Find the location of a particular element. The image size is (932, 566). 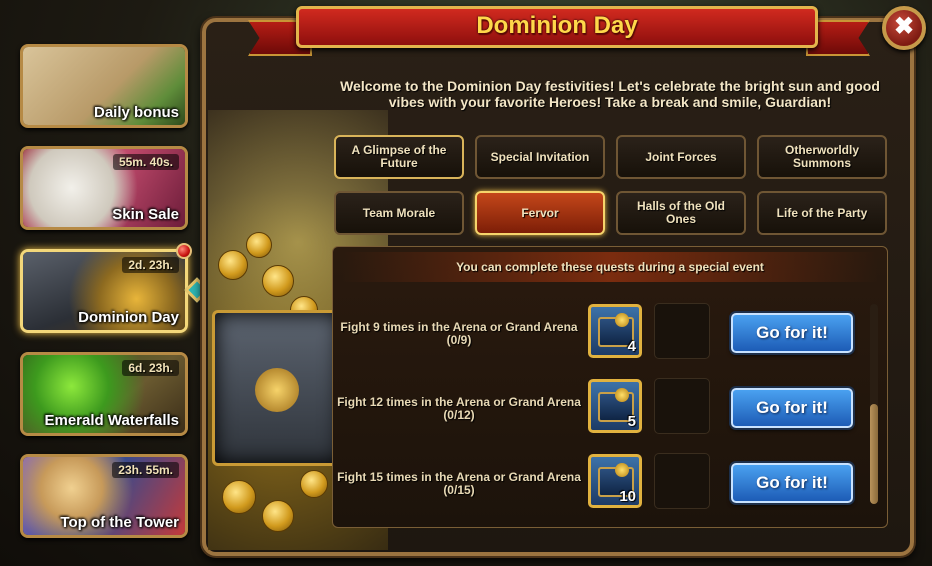

tab-label: Fervor is located at coordinates (540, 212).